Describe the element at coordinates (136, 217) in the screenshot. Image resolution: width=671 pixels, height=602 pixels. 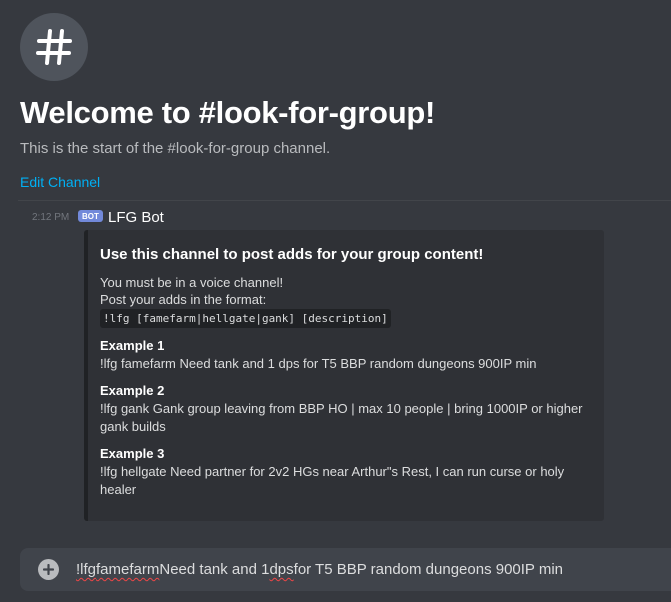
I see `message-author: LFG Bot` at that location.